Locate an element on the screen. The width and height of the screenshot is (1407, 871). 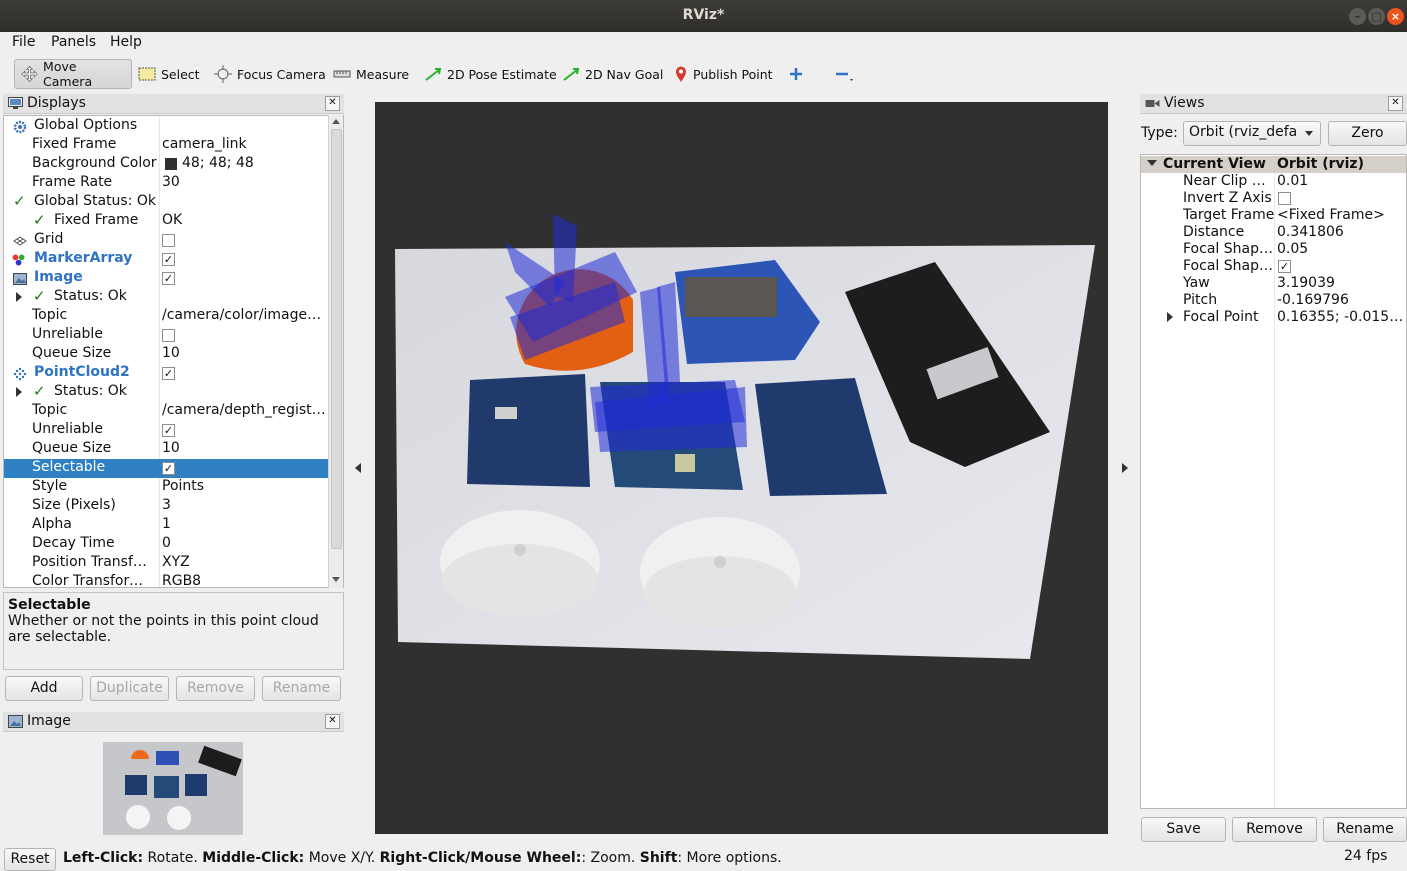
tree-row-position-transformer: Position Transformer XYZ is located at coordinates (167, 563).